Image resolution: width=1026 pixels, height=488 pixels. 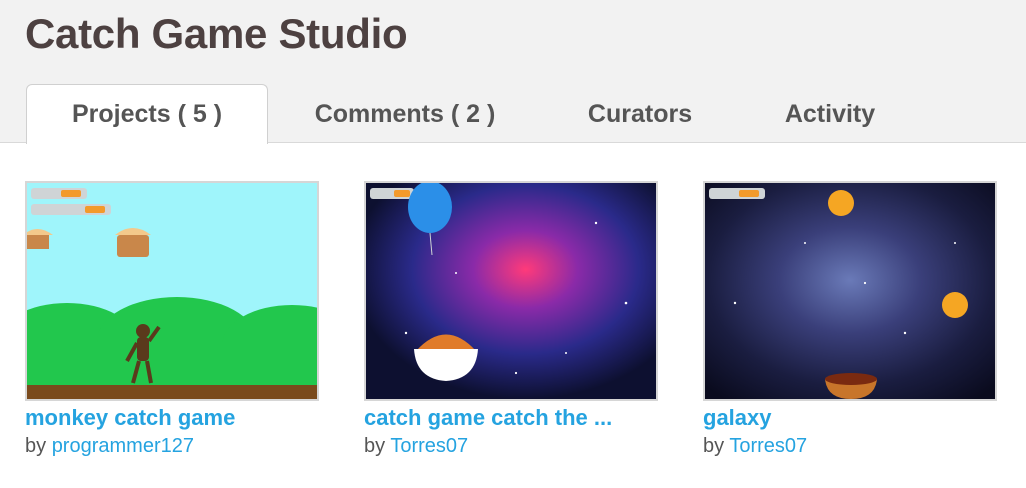 What do you see at coordinates (216, 33) in the screenshot?
I see `page-title: Catch Game Studio` at bounding box center [216, 33].